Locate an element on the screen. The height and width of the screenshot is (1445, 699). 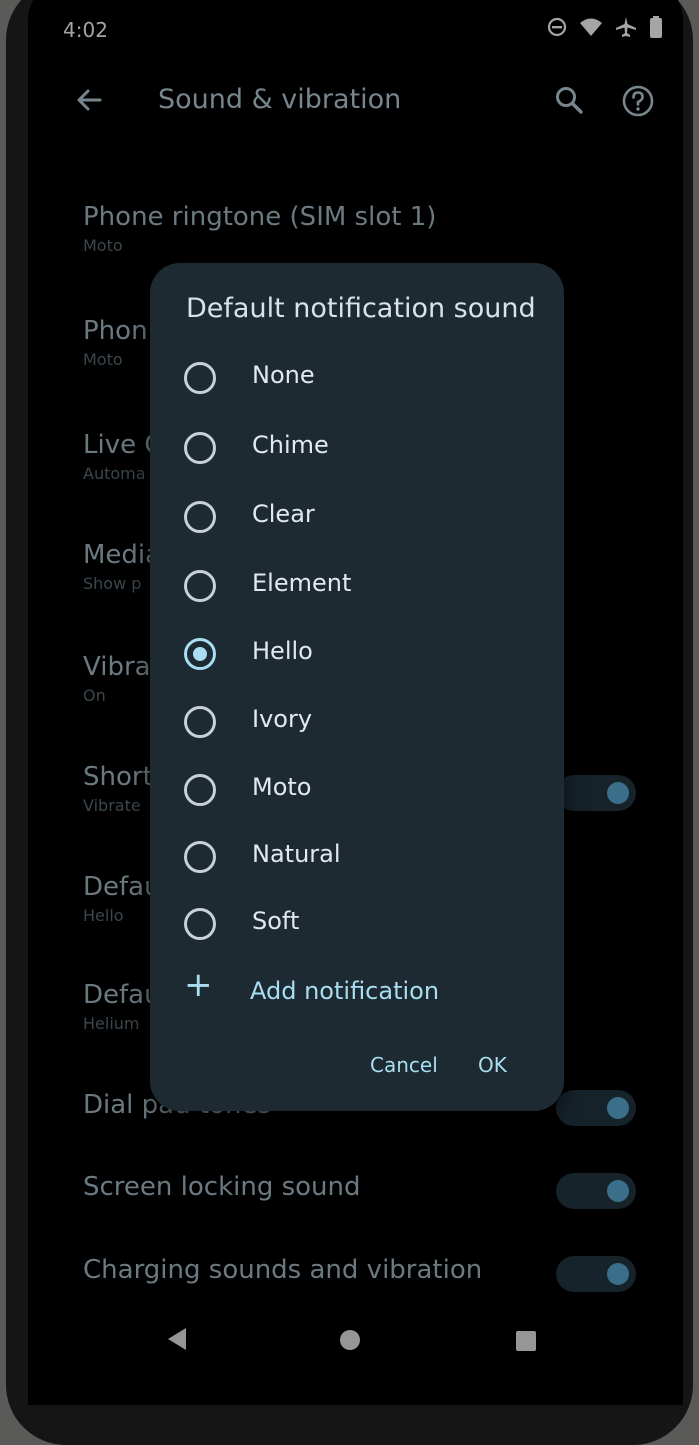
option-label: Moto is located at coordinates (282, 787).